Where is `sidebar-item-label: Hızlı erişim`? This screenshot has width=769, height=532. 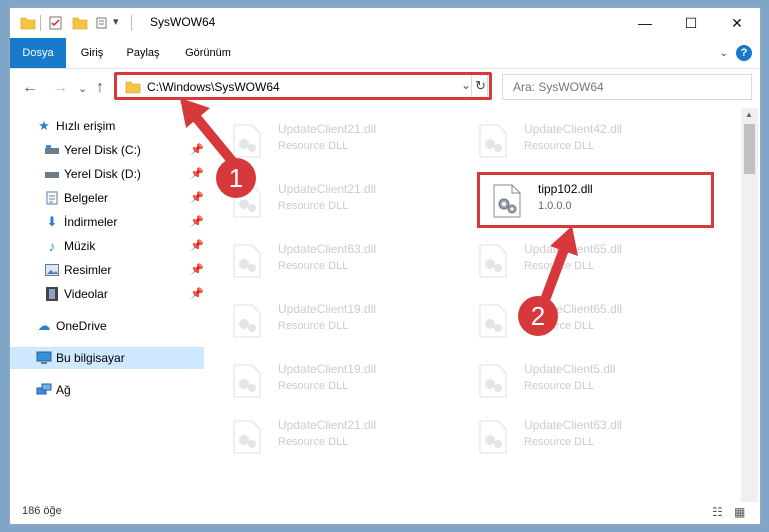
sidebar-item-label: Hızlı erişim is located at coordinates (86, 126).